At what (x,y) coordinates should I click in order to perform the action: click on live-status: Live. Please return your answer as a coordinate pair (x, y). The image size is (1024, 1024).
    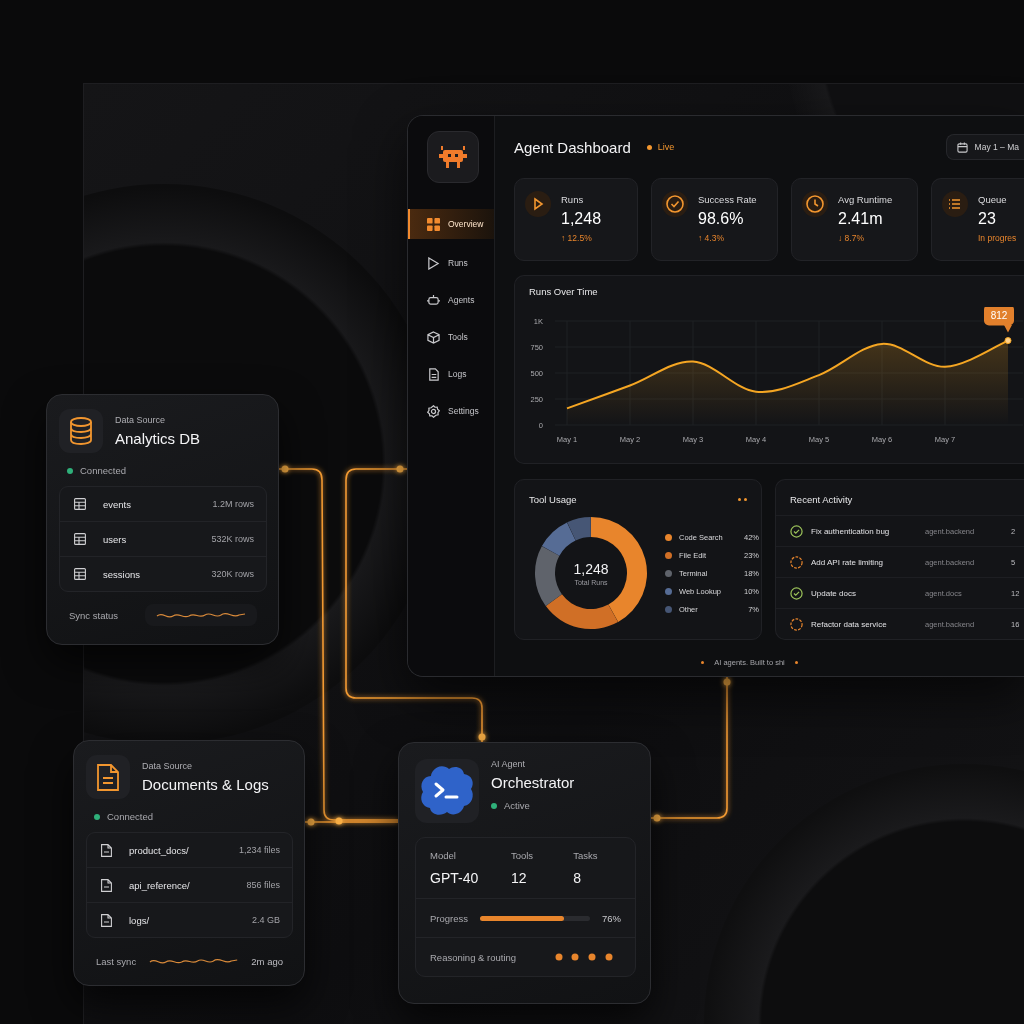
    Looking at the image, I should click on (660, 147).